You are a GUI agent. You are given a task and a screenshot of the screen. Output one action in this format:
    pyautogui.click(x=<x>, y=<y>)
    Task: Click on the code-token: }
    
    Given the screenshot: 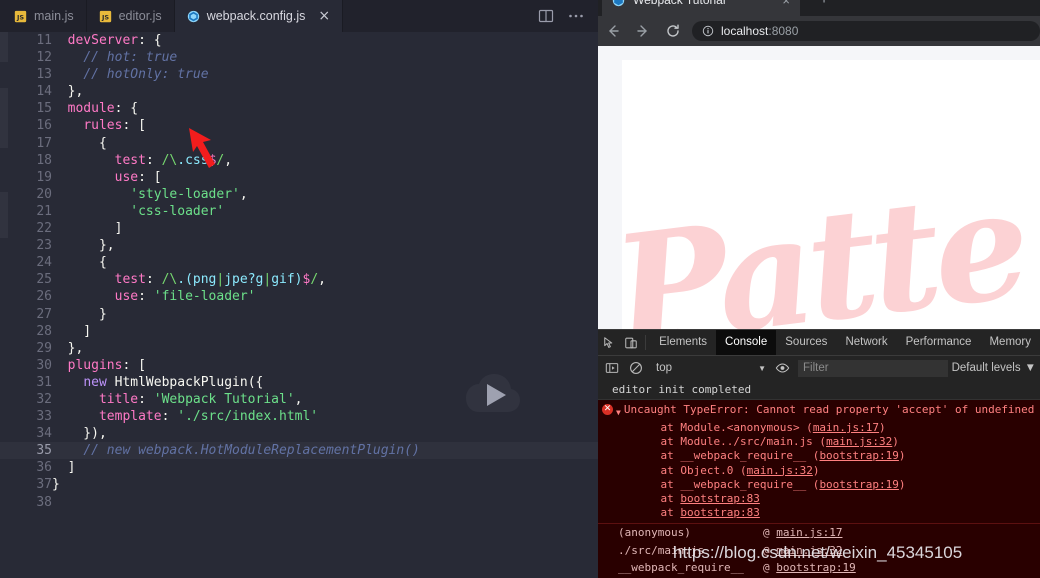 What is the action you would take?
    pyautogui.click(x=56, y=485)
    